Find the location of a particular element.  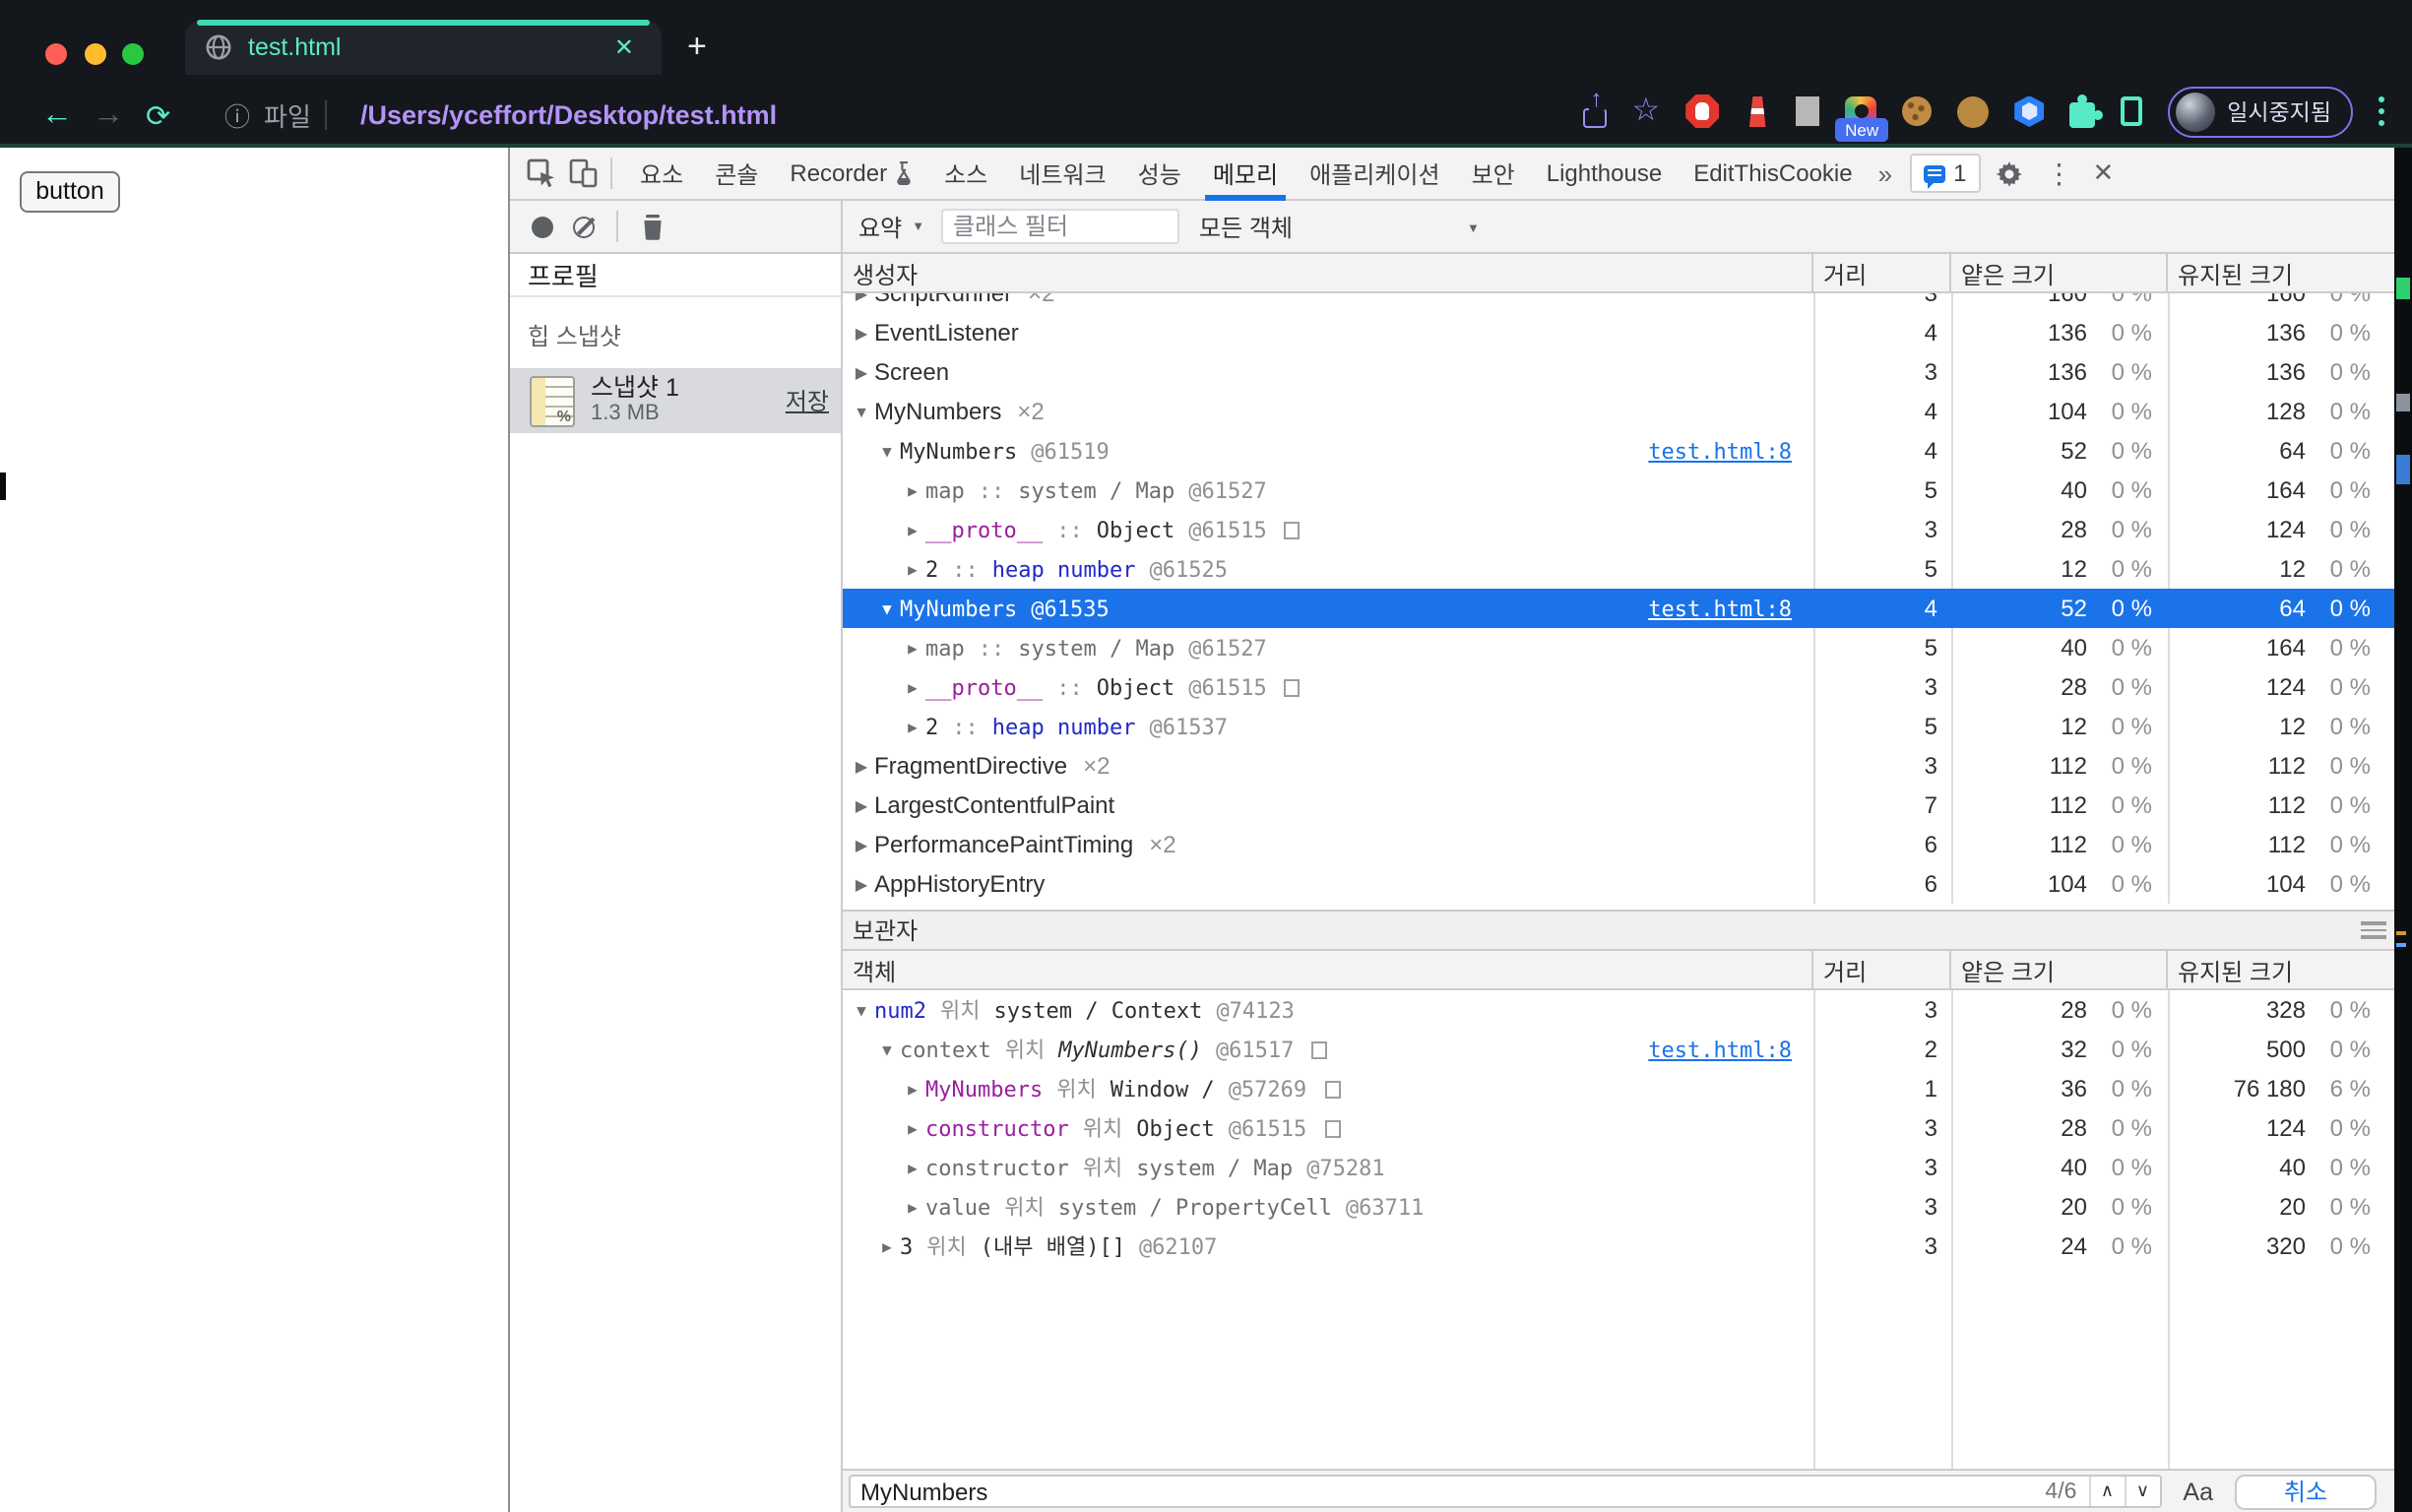

column-object: 객체 is located at coordinates (1327, 969).